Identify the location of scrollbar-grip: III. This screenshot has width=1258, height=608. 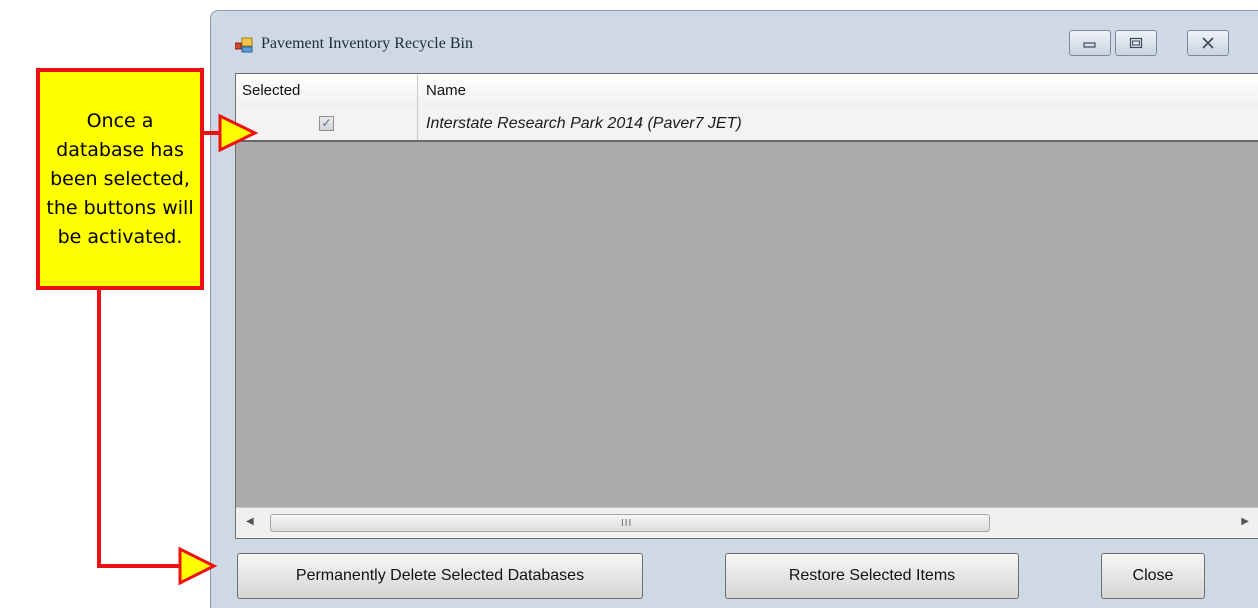
(627, 523).